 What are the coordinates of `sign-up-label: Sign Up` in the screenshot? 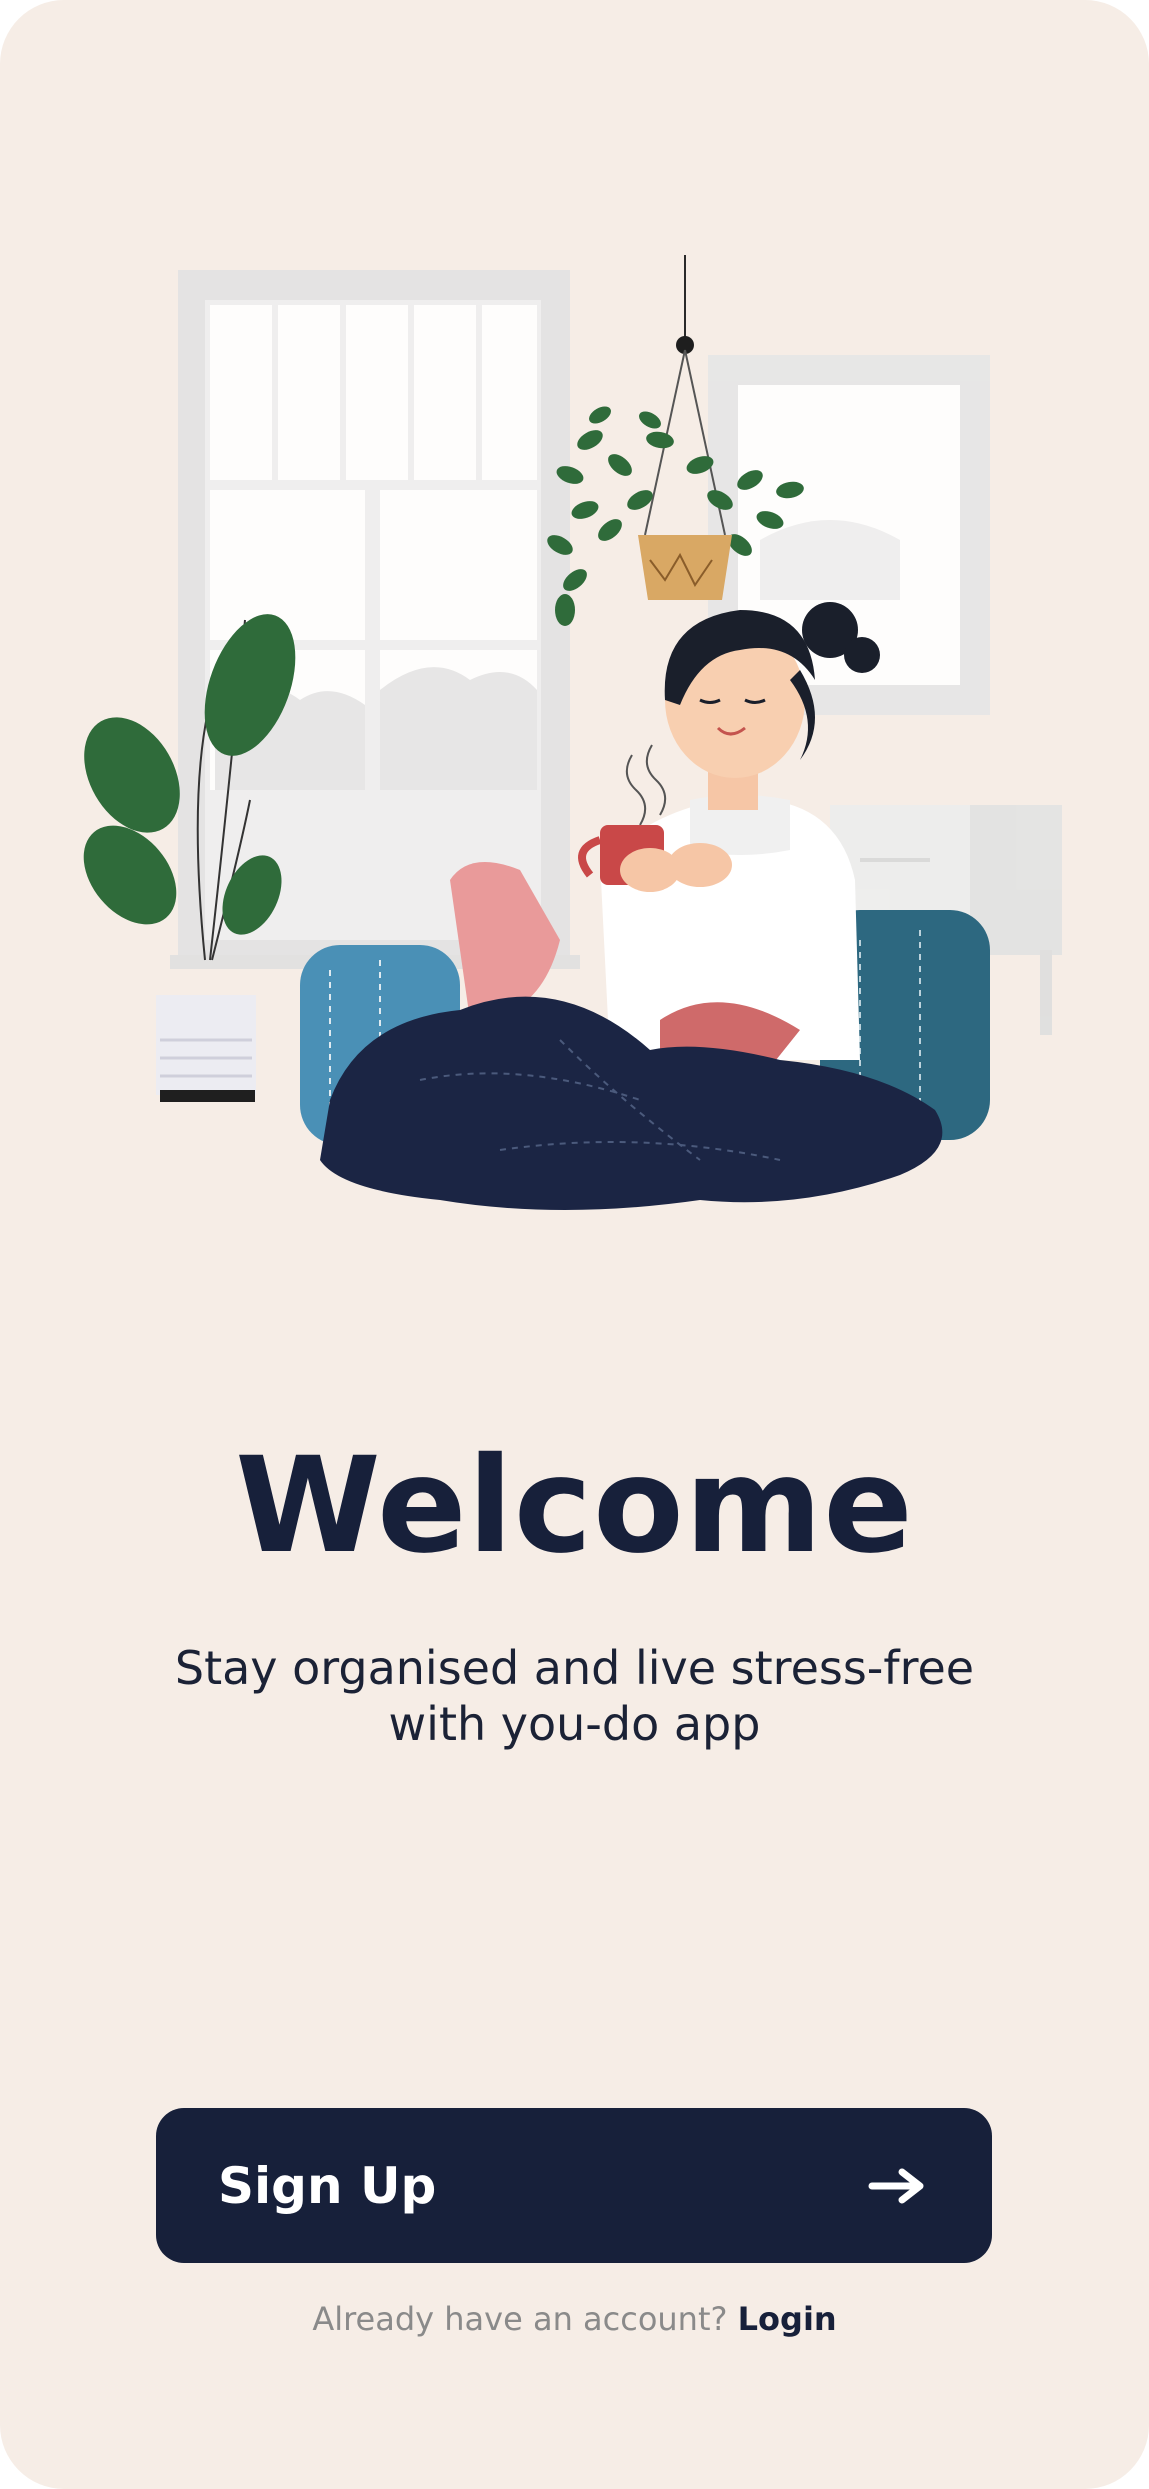 It's located at (327, 2185).